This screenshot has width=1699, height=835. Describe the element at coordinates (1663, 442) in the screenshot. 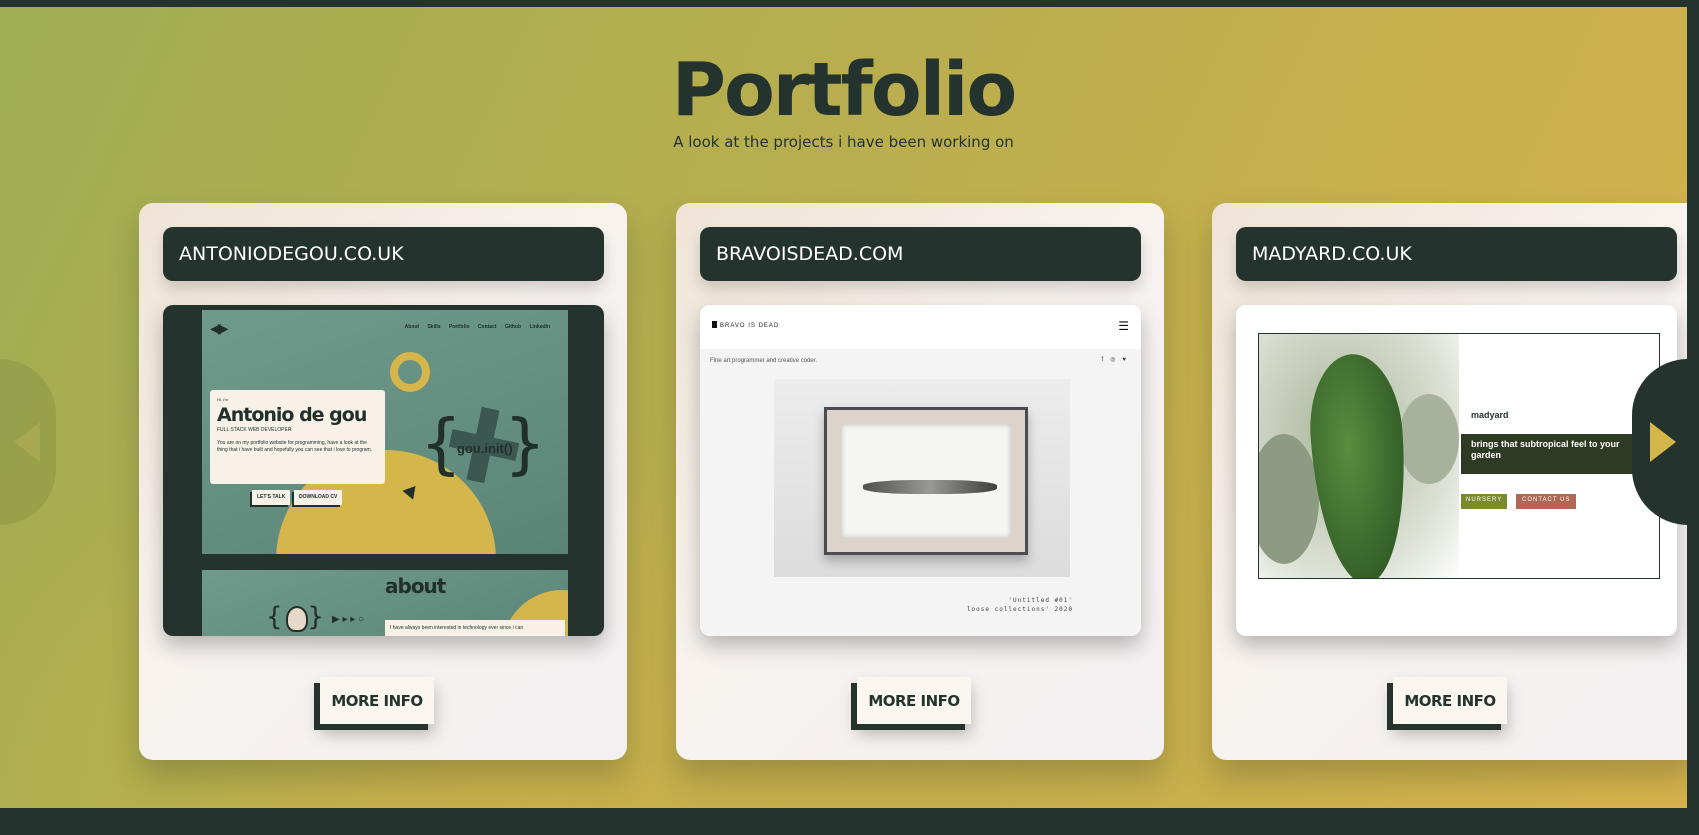

I see `arrow-right-icon` at that location.